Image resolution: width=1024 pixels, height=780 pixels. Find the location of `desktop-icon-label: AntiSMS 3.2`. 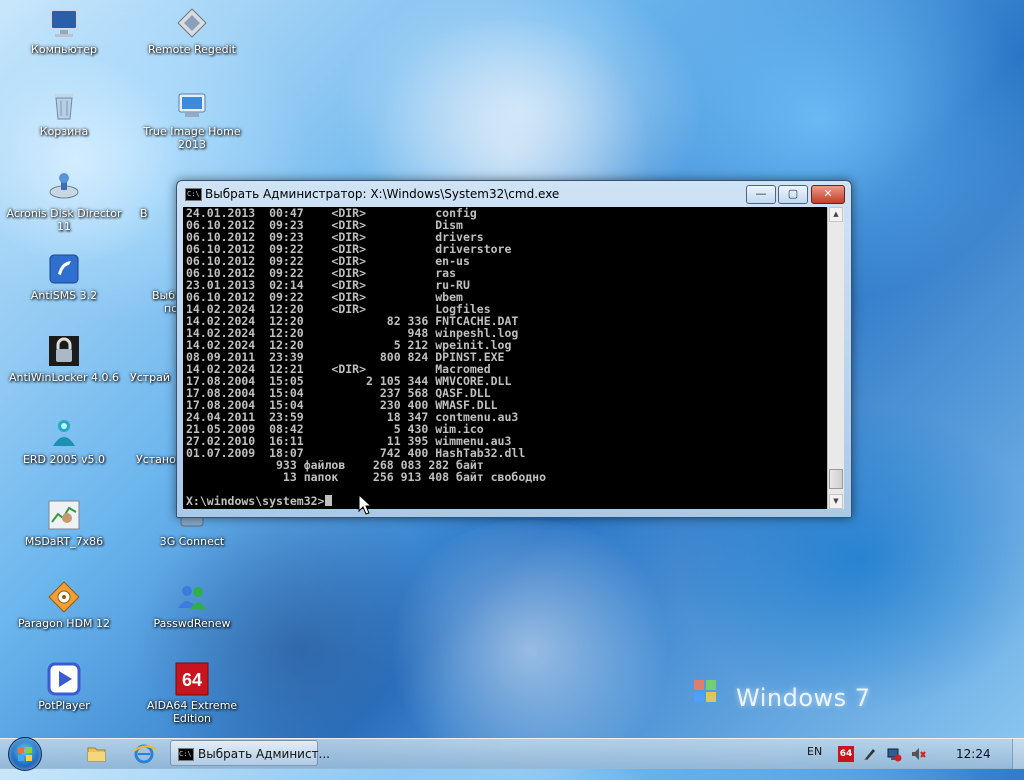

desktop-icon-label: AntiSMS 3.2 is located at coordinates (64, 295).